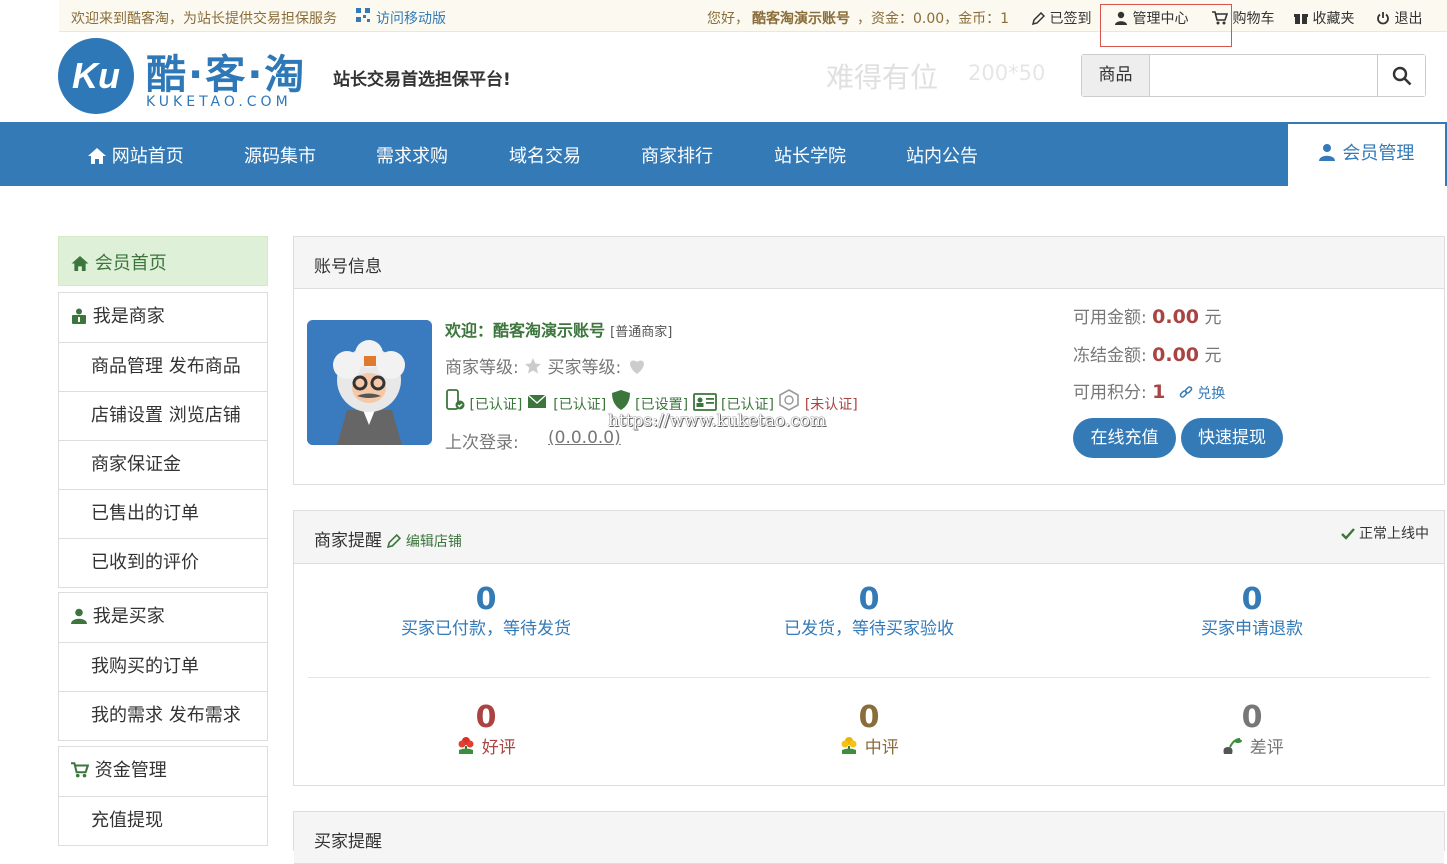  Describe the element at coordinates (163, 562) in the screenshot. I see `sidebar-item-reviews: 已收到的评价` at that location.